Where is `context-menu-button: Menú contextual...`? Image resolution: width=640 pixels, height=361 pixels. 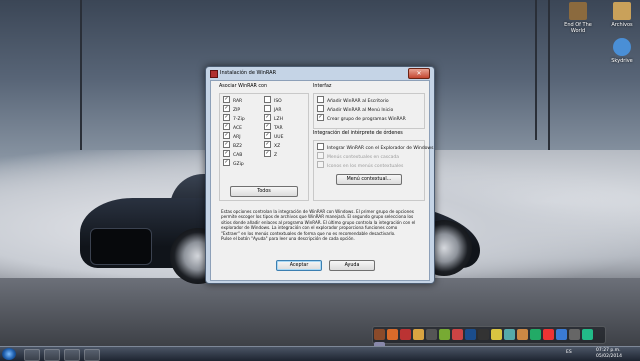
context-menu-button: Menú contextual... is located at coordinates (369, 179).